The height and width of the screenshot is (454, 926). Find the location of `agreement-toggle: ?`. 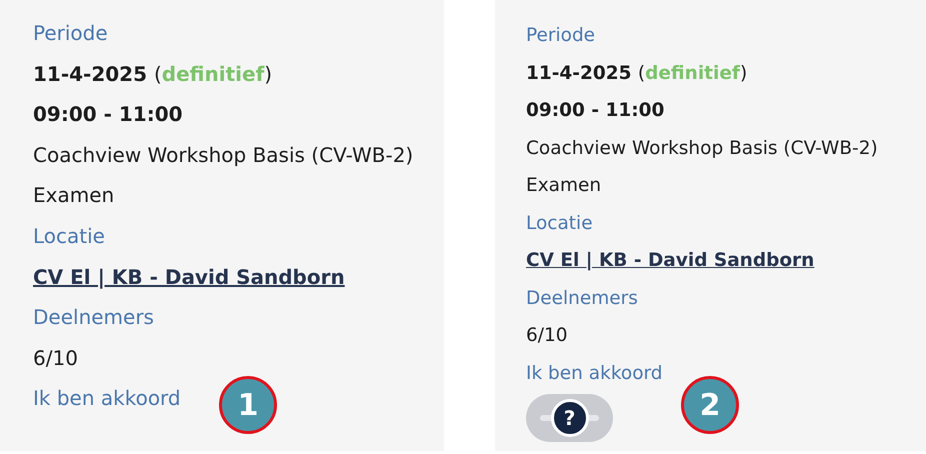

agreement-toggle: ? is located at coordinates (569, 418).